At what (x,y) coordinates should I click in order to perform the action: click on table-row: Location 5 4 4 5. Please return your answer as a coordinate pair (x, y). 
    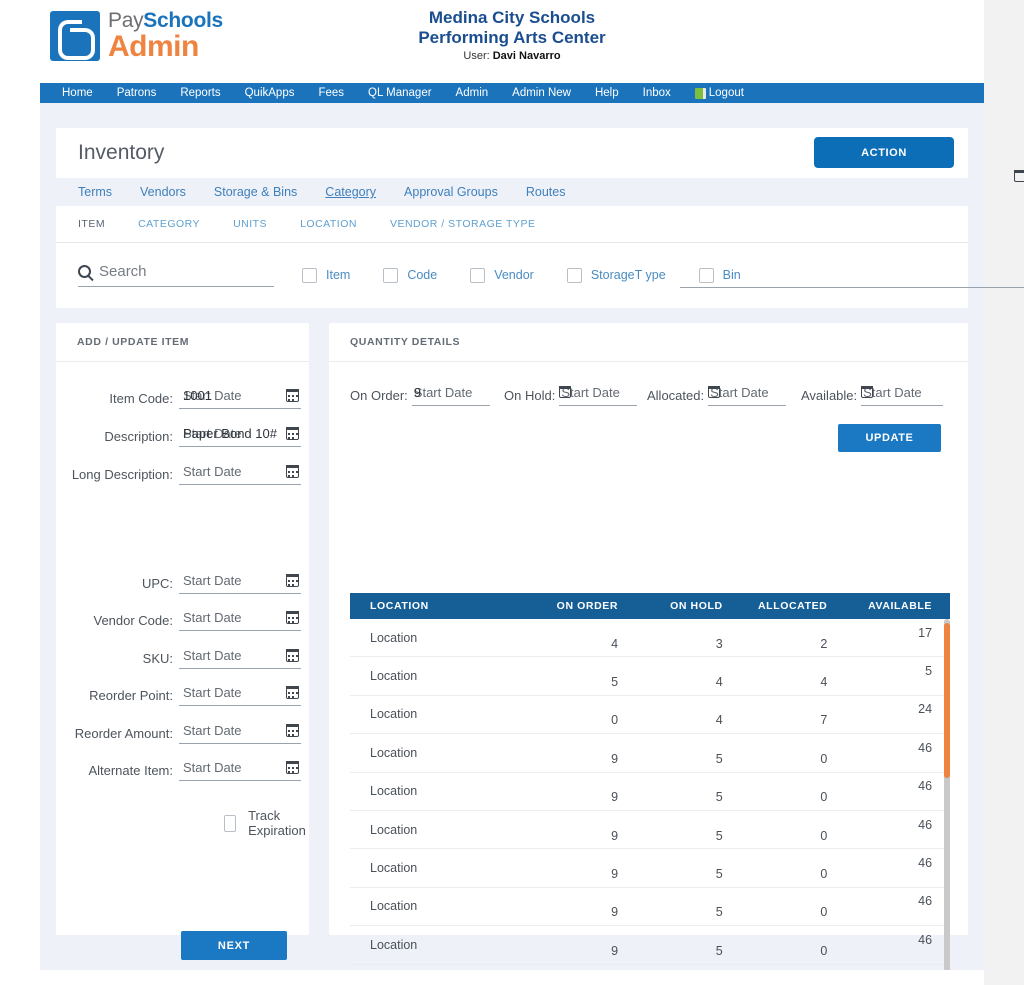
    Looking at the image, I should click on (650, 676).